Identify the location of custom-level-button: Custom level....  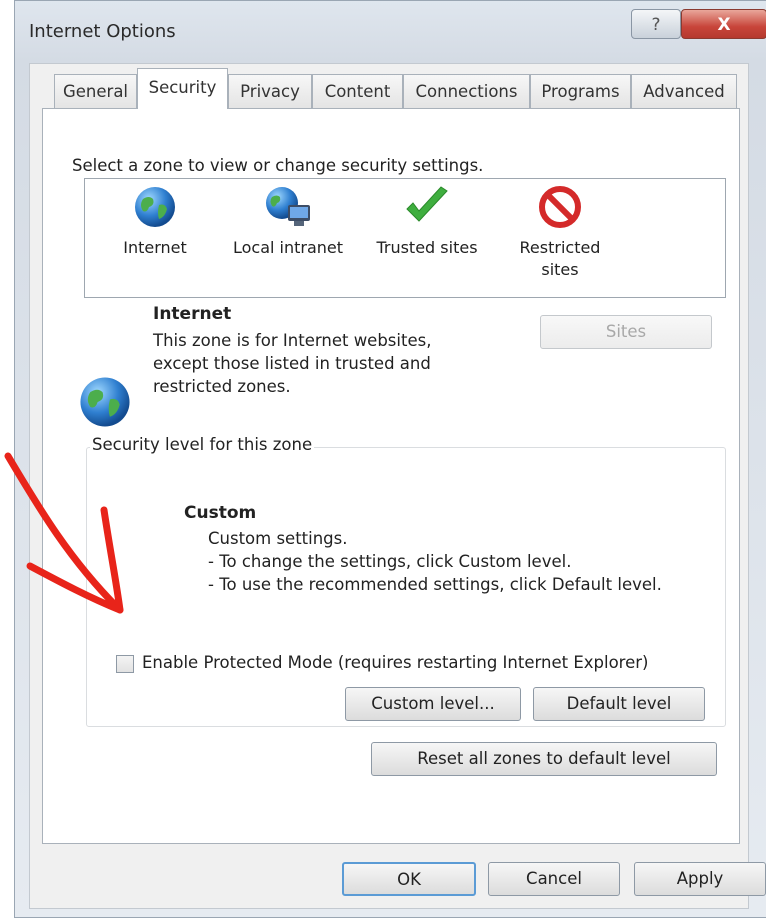
(433, 704).